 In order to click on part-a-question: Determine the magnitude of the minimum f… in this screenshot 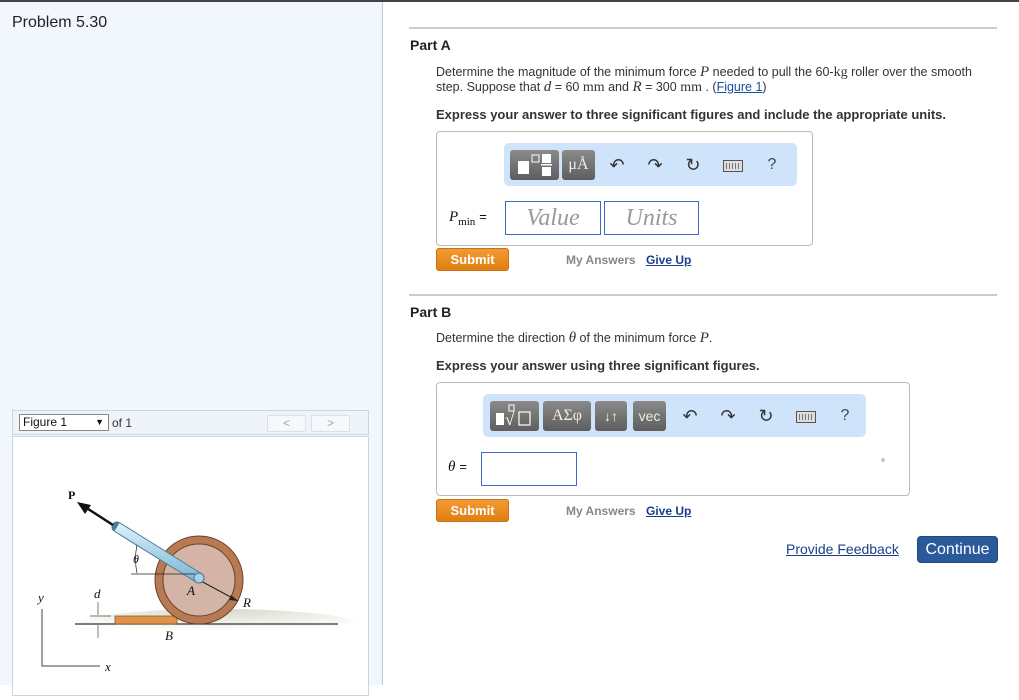, I will do `click(706, 80)`.